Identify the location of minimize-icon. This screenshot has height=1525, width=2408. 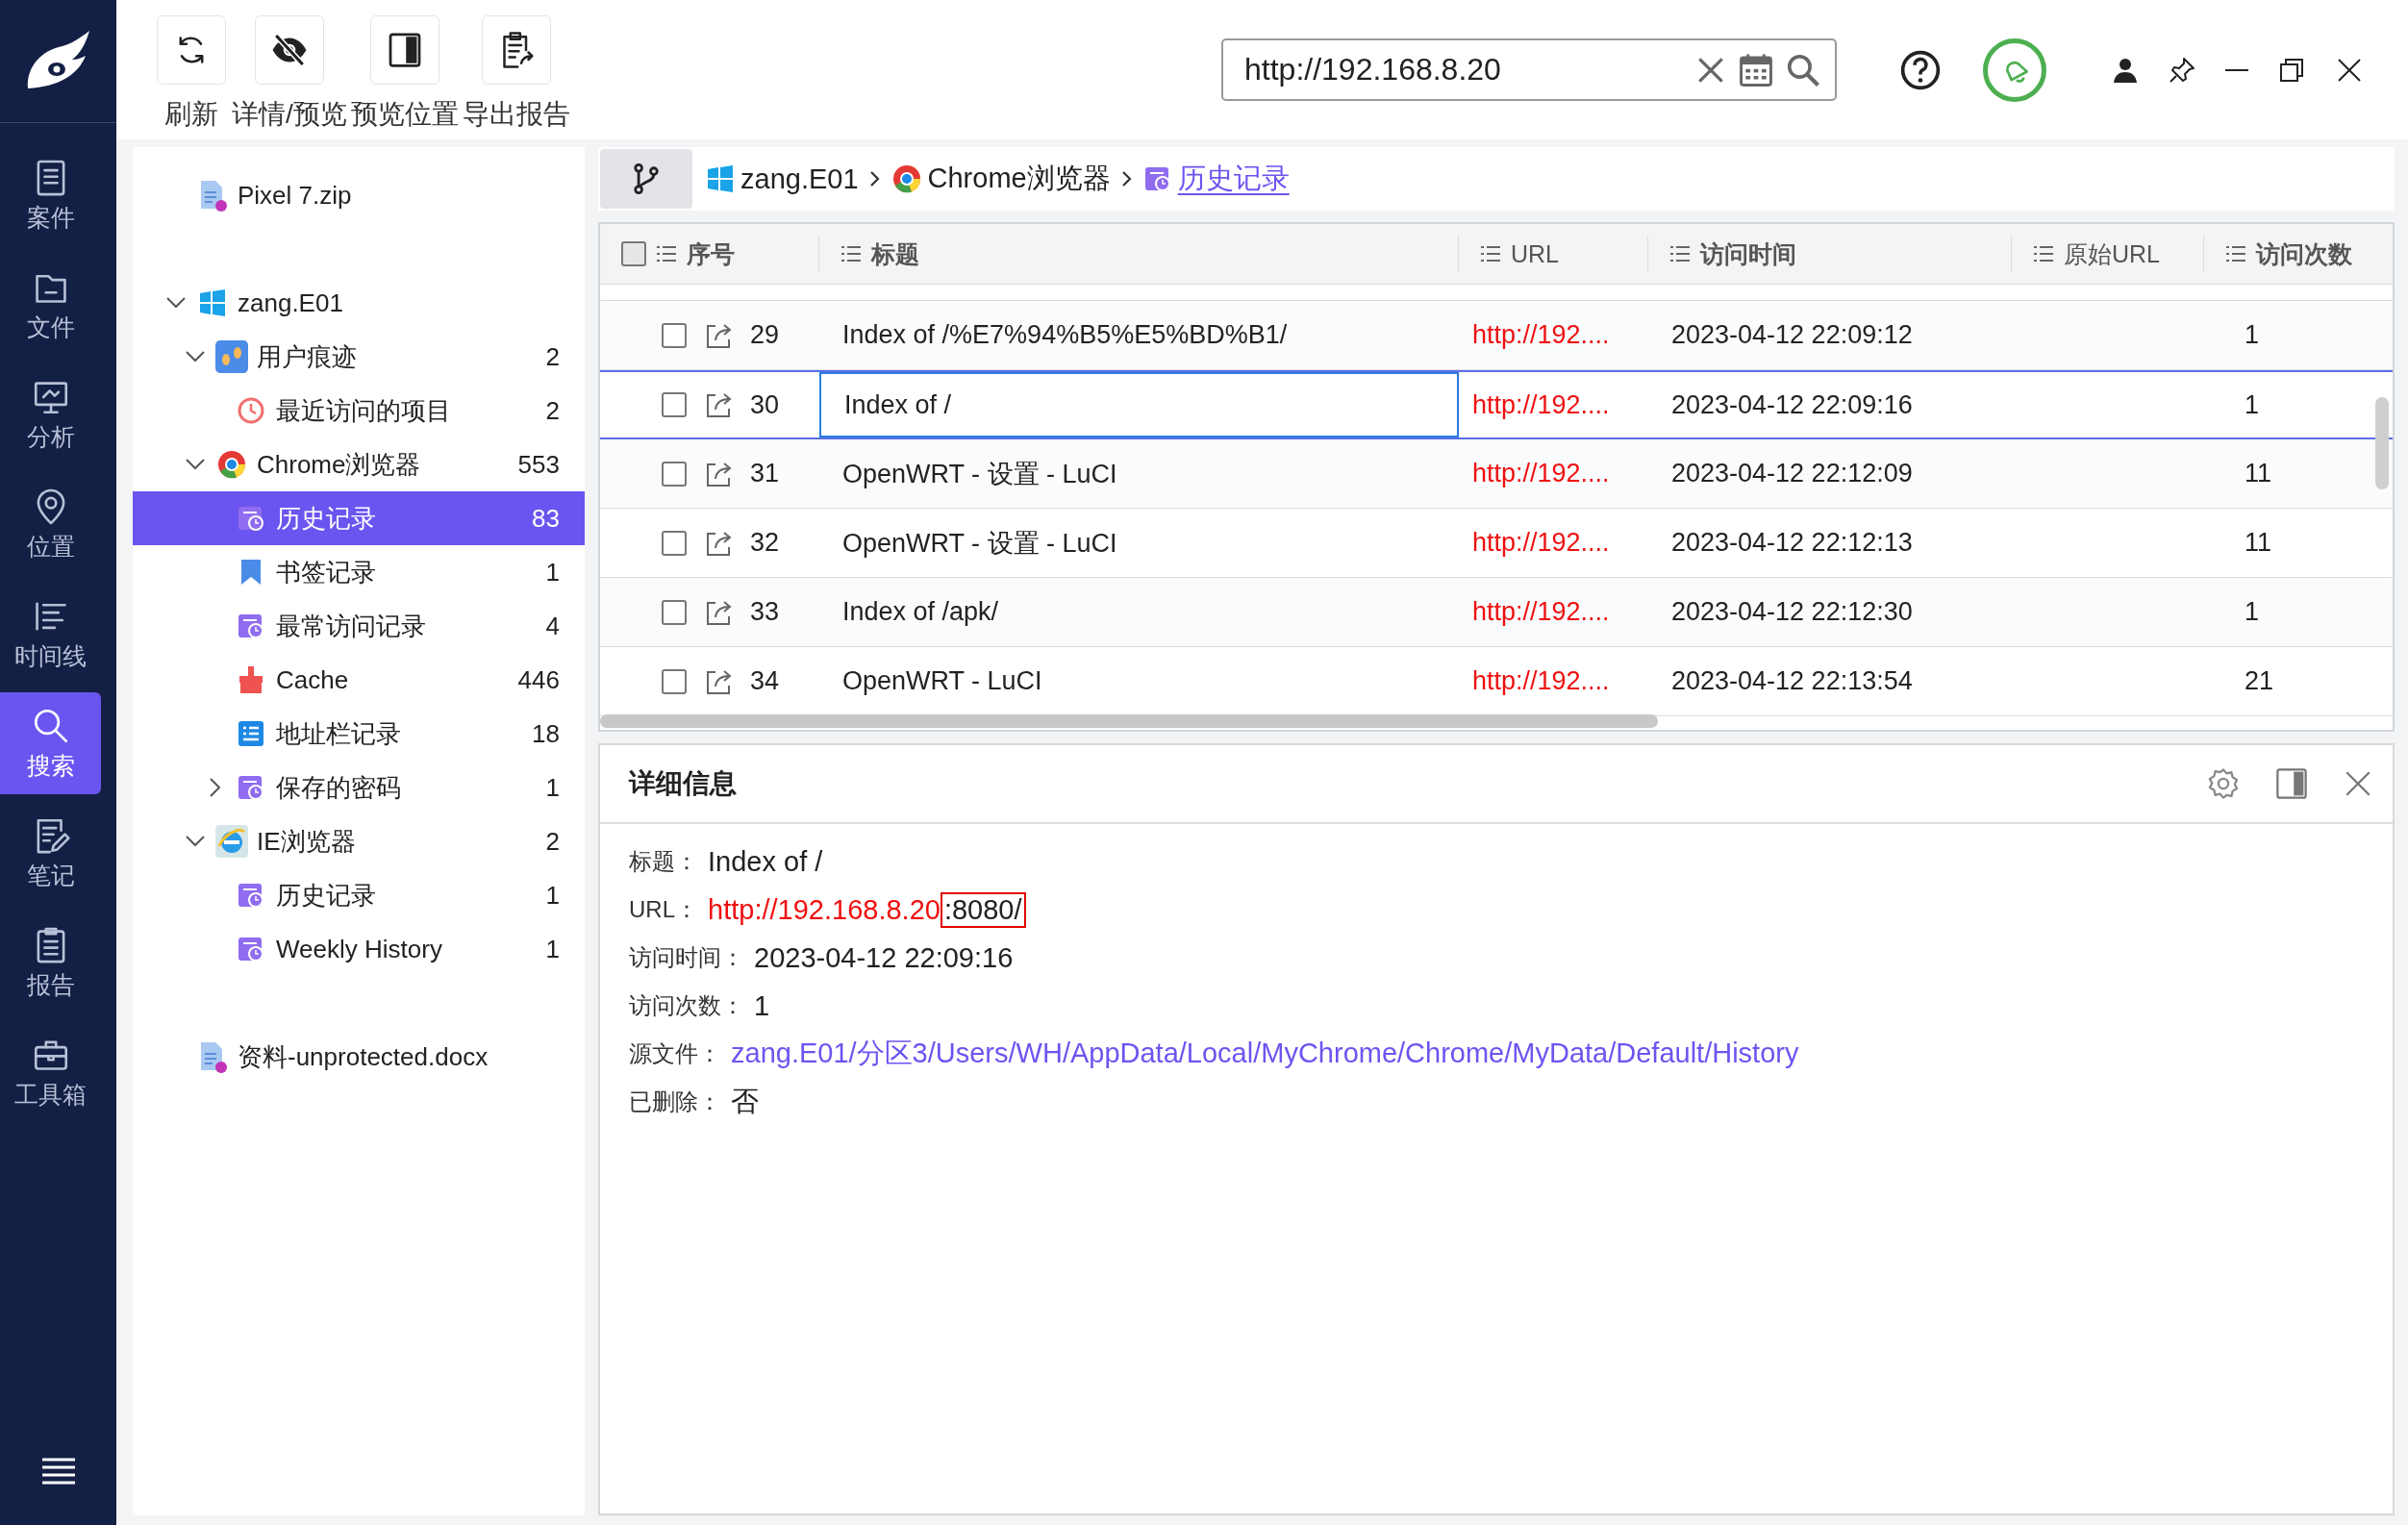
(2236, 69).